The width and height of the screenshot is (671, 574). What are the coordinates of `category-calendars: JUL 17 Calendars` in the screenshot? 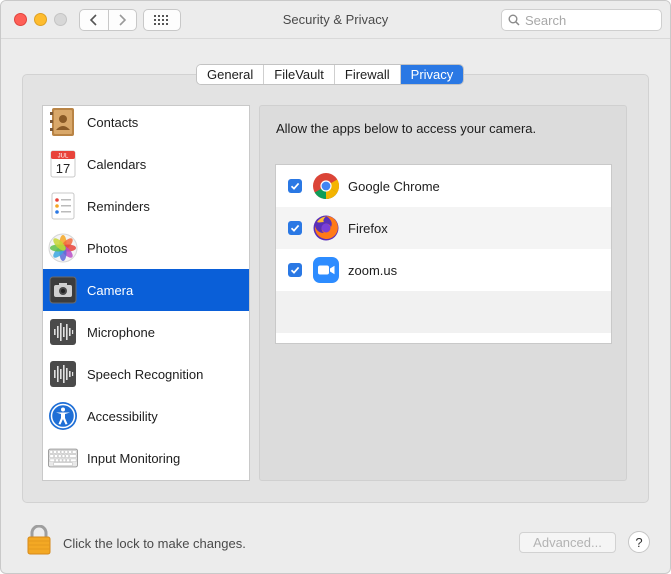 It's located at (146, 164).